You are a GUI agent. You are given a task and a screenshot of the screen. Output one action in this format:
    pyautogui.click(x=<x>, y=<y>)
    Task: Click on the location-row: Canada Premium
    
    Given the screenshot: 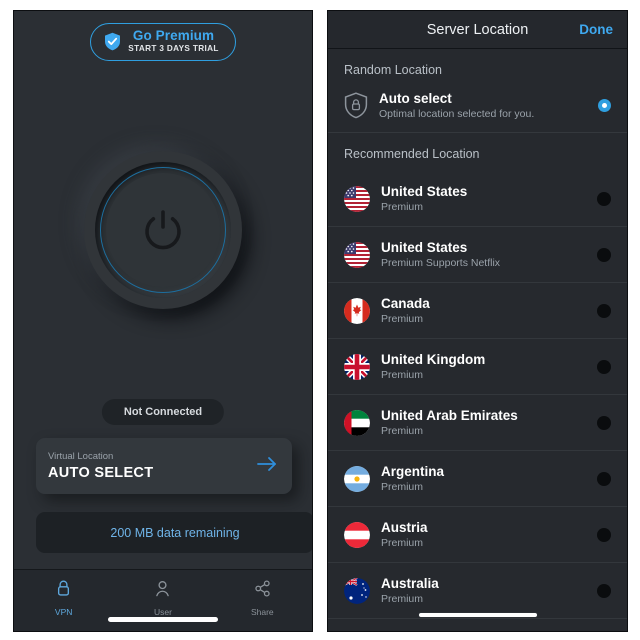 What is the action you would take?
    pyautogui.click(x=477, y=311)
    